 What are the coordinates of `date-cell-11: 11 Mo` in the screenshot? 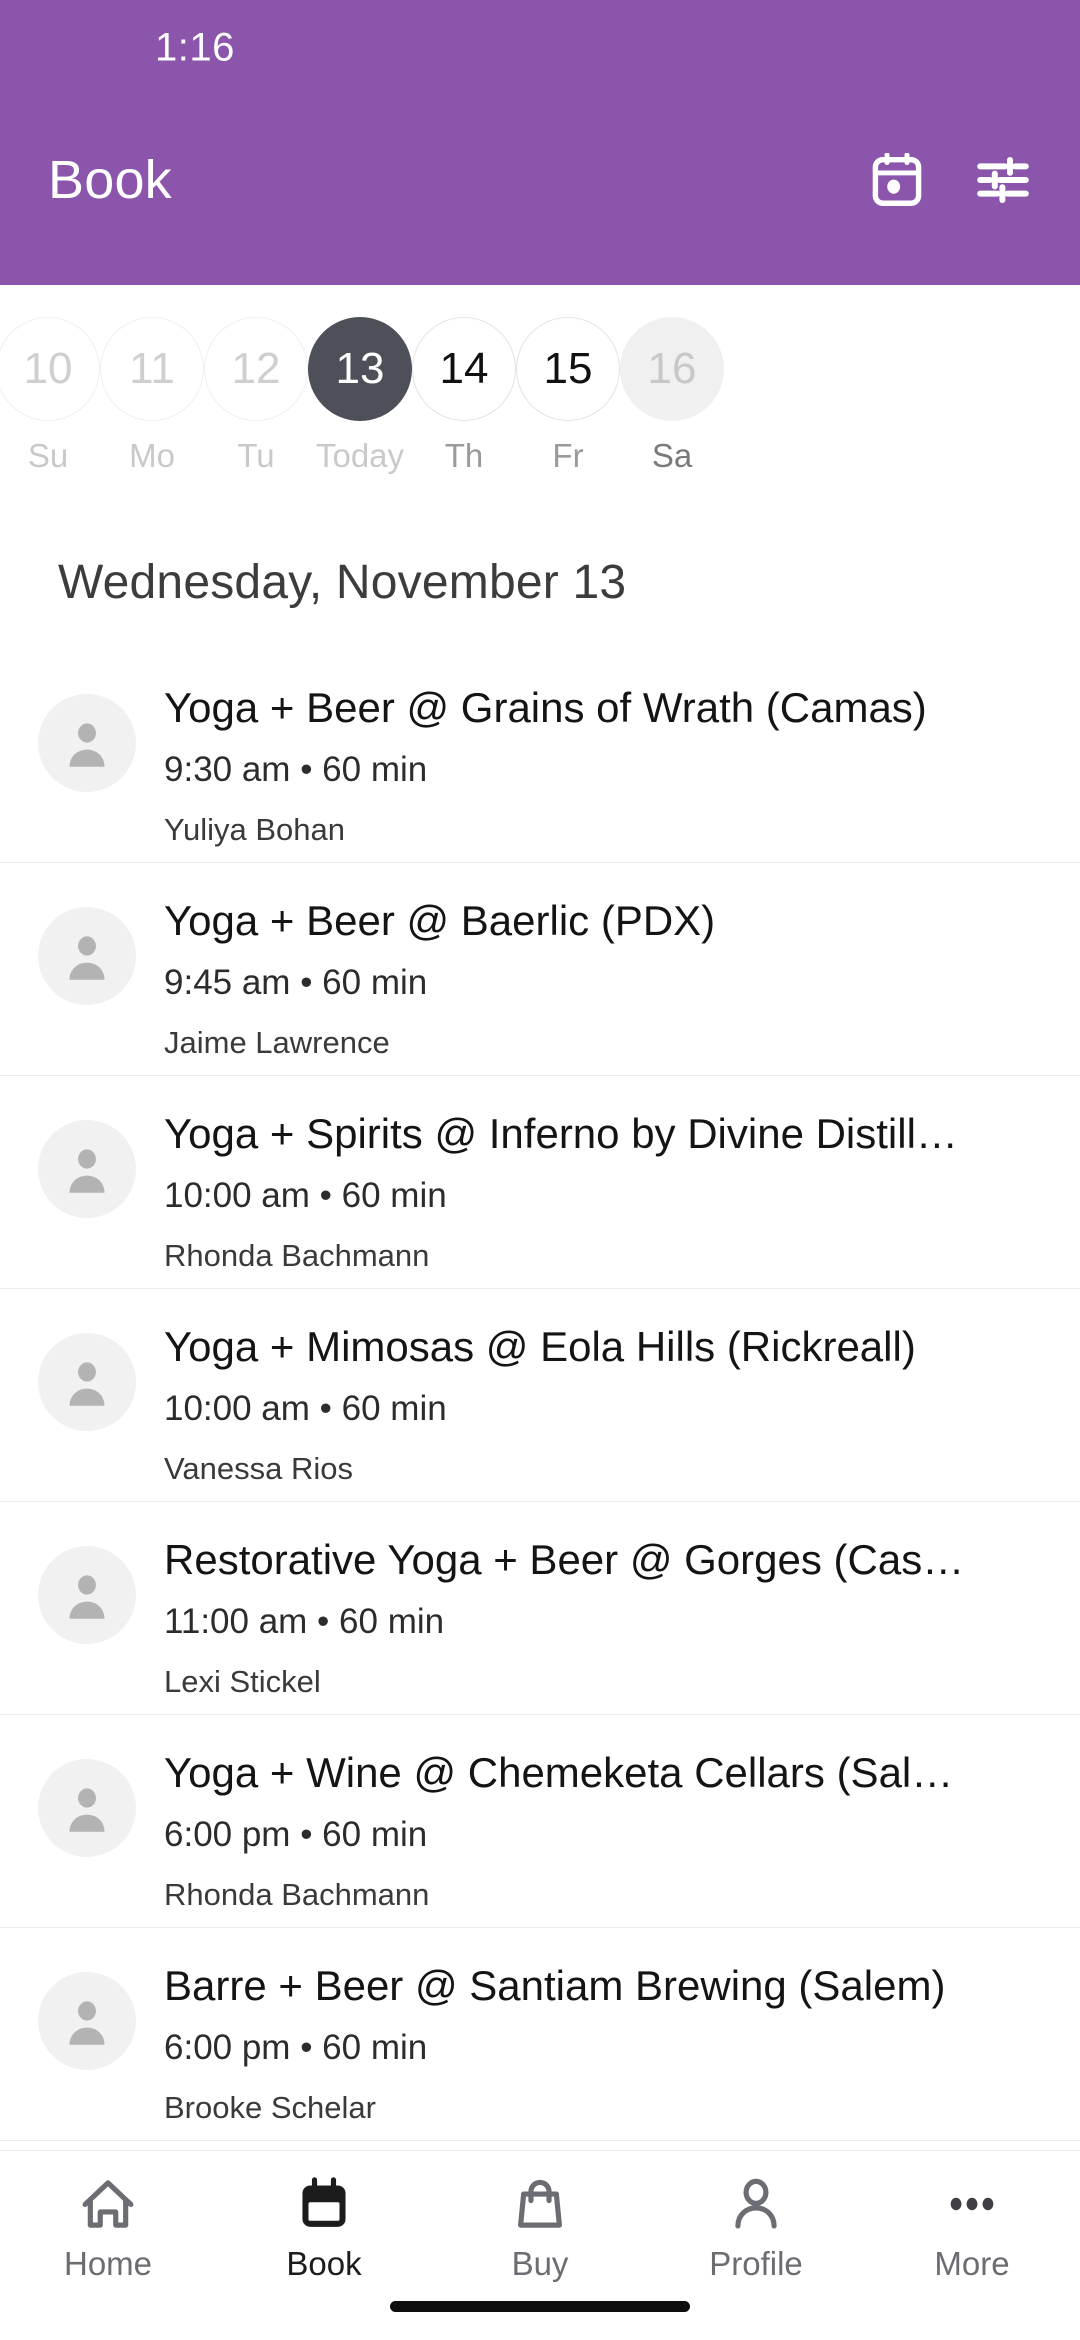 It's located at (152, 380).